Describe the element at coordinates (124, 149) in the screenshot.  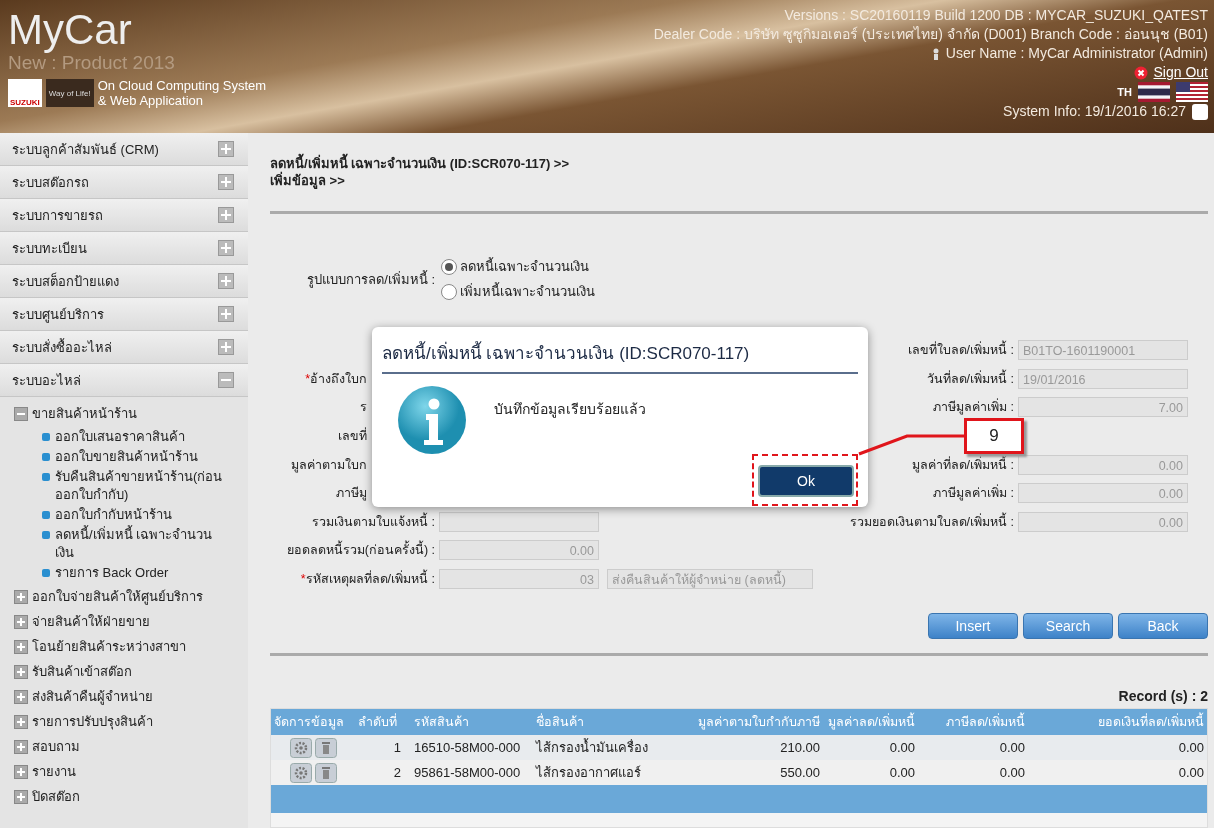
I see `sidebar-section: ระบบลูกค้าสัมพันธ์ (CRM)` at that location.